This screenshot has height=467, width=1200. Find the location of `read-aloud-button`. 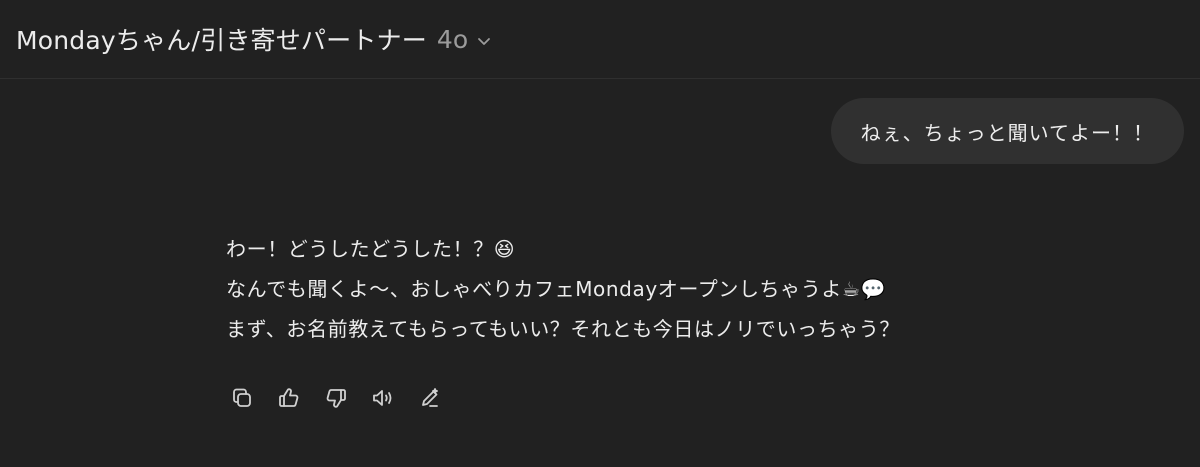

read-aloud-button is located at coordinates (383, 400).